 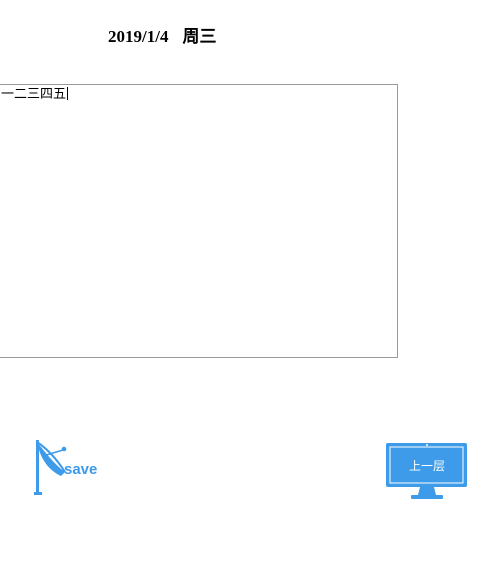 I want to click on up-level-button: 上一层, so click(x=427, y=471).